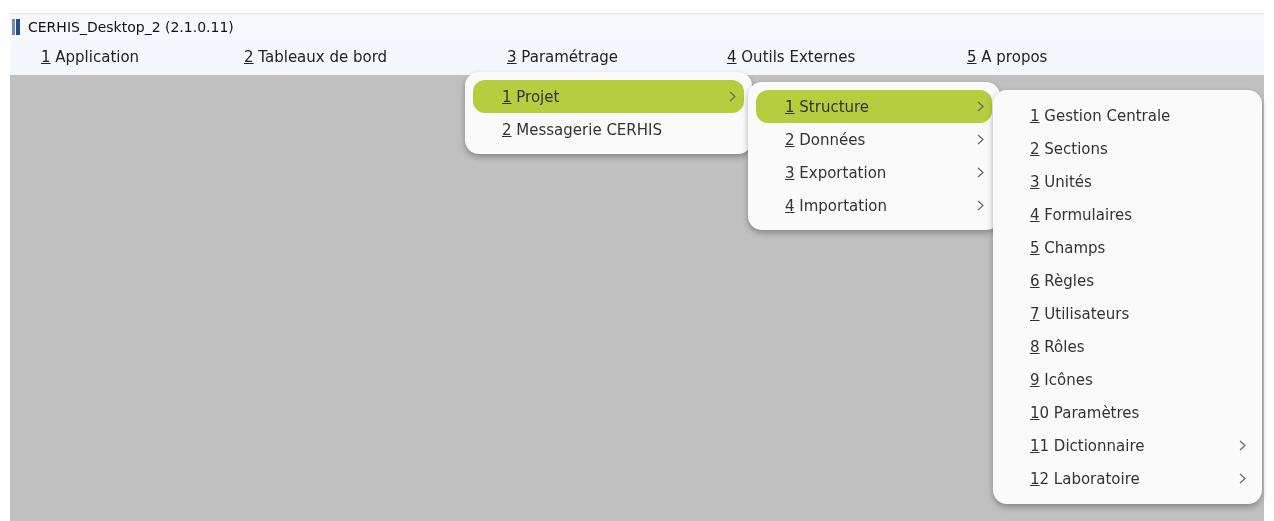  I want to click on menu-item: 5 Champs, so click(1127, 247).